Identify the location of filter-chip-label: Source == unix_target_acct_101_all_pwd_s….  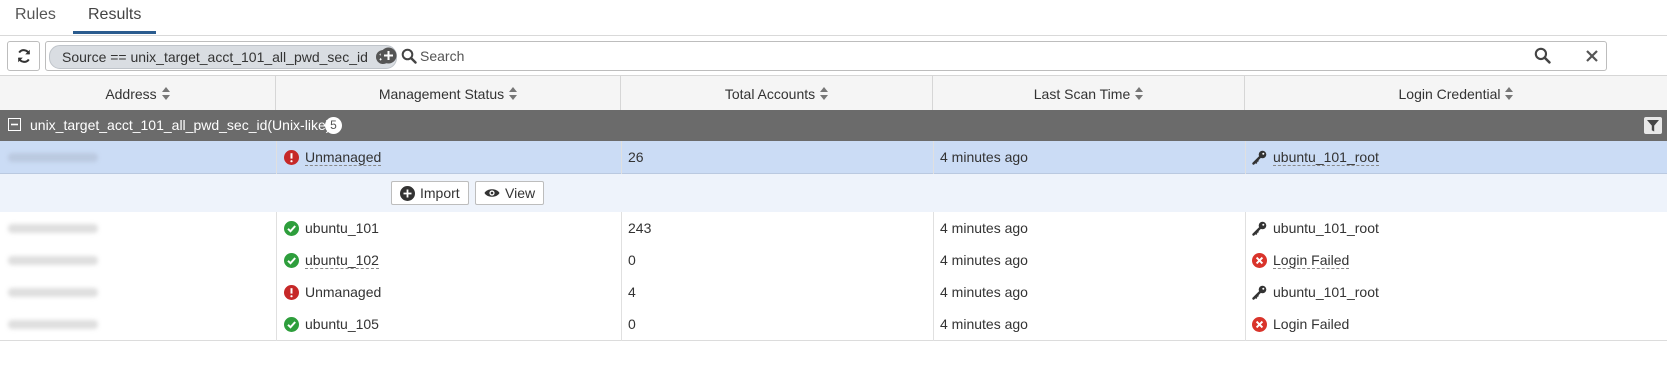
(215, 57).